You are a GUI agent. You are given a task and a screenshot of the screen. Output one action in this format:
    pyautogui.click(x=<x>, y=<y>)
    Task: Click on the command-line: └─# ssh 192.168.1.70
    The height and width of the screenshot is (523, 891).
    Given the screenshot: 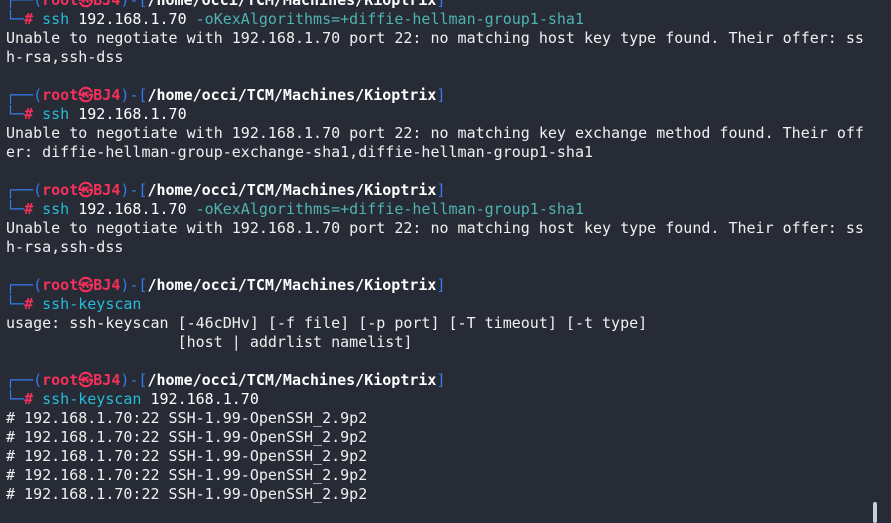 What is the action you would take?
    pyautogui.click(x=440, y=114)
    